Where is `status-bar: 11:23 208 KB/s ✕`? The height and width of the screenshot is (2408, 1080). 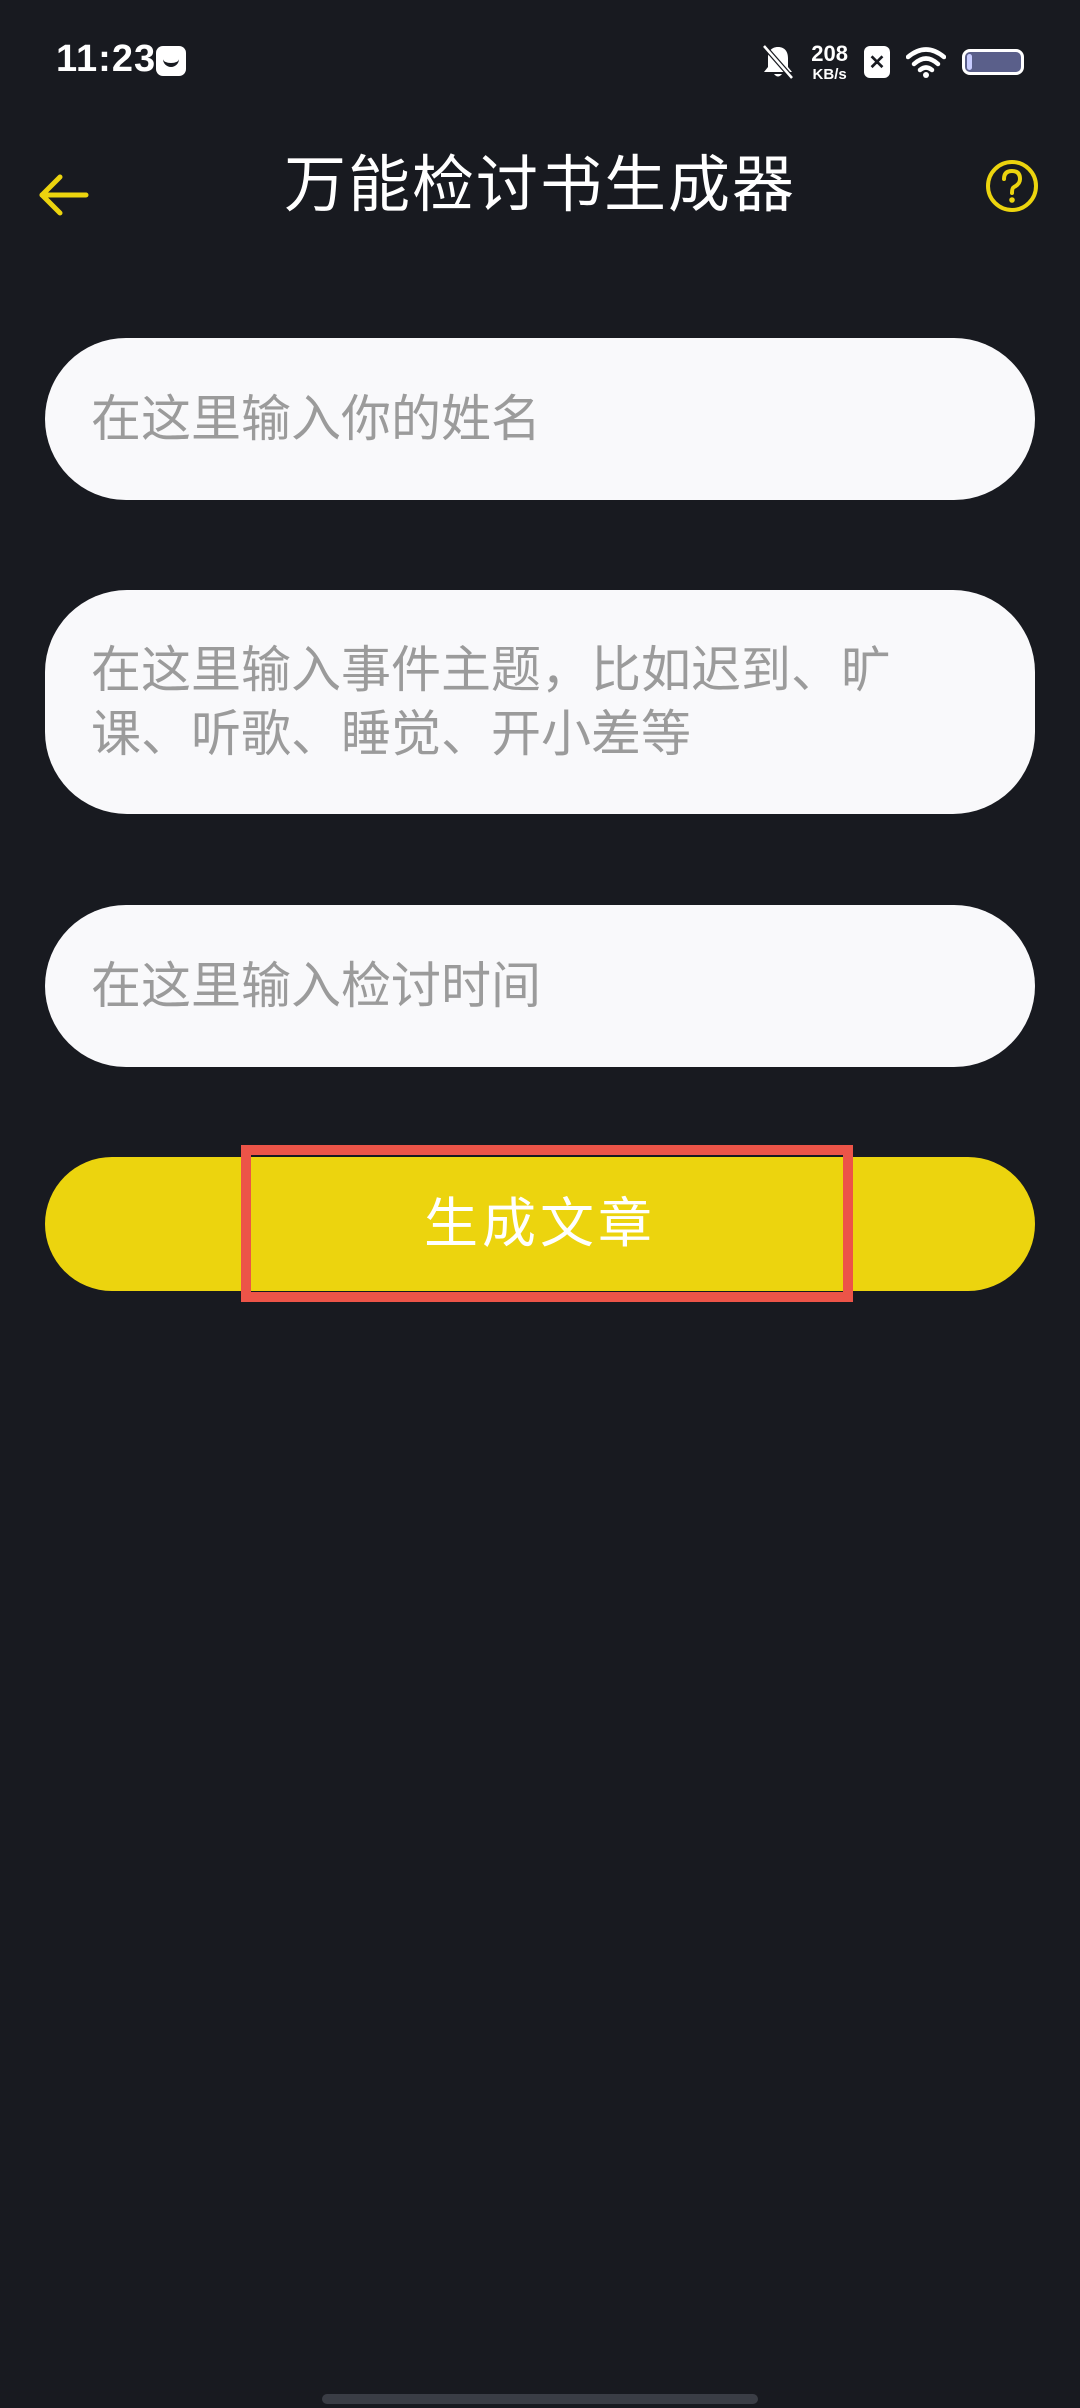 status-bar: 11:23 208 KB/s ✕ is located at coordinates (540, 60).